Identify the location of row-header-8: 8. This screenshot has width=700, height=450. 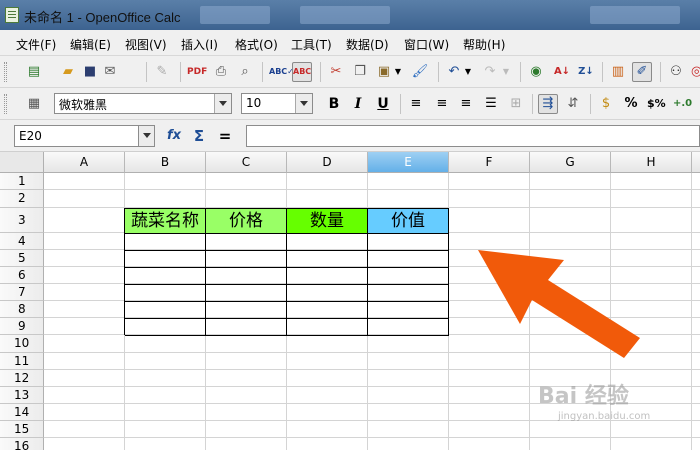
(22, 309).